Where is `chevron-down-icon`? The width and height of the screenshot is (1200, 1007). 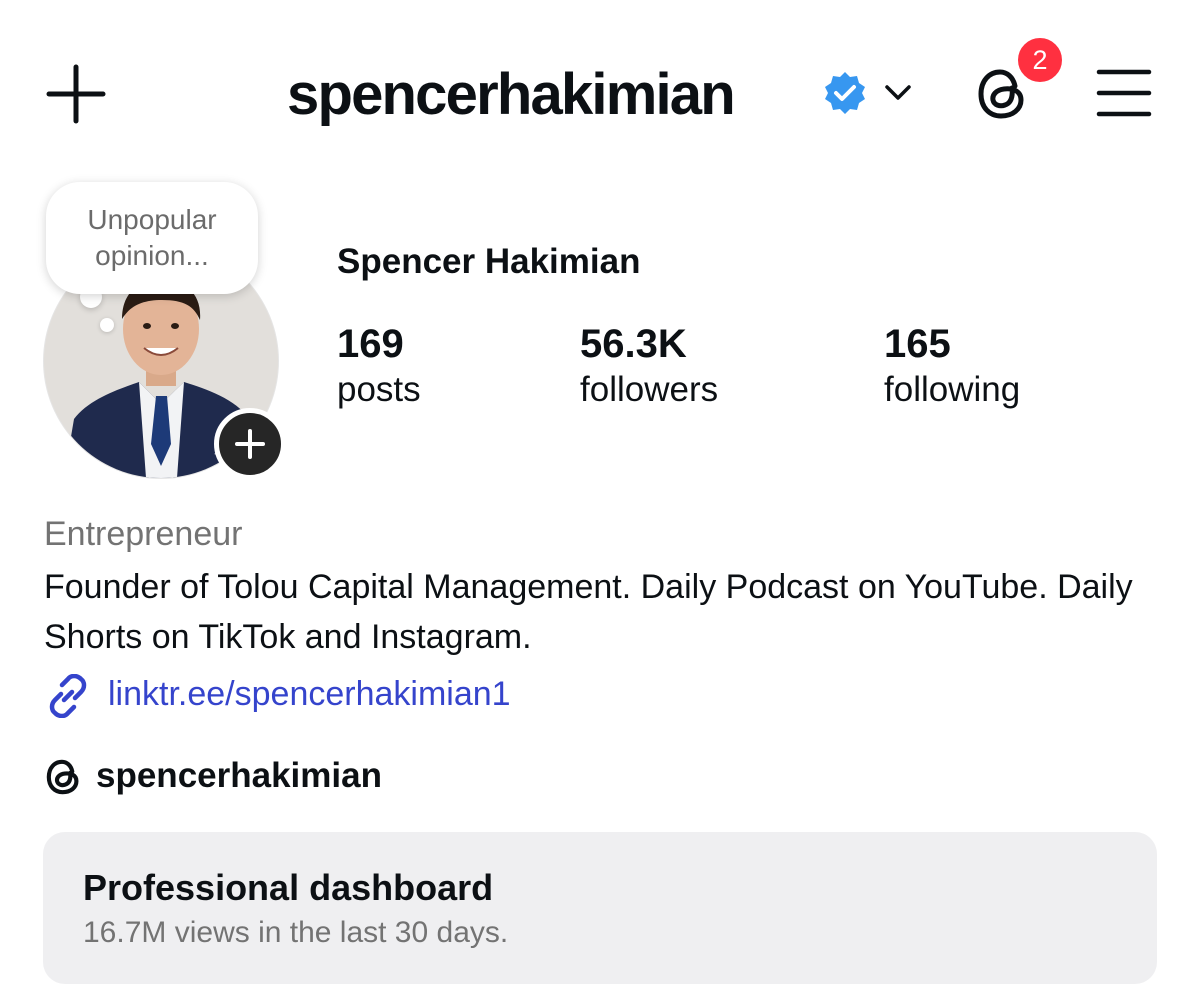 chevron-down-icon is located at coordinates (898, 92).